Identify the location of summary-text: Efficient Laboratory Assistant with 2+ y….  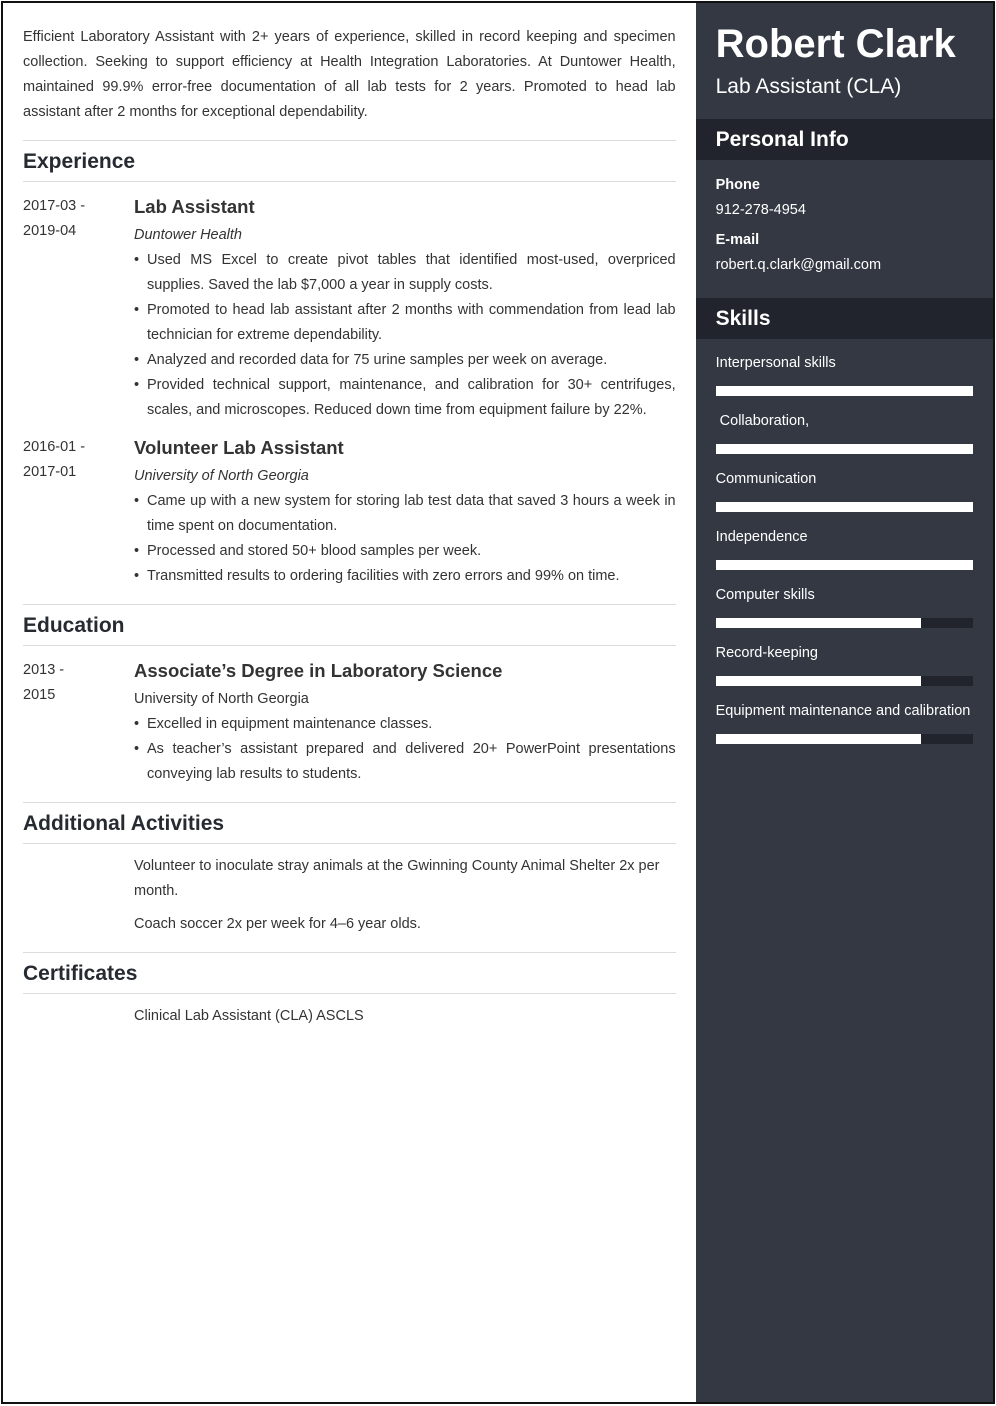
(349, 74).